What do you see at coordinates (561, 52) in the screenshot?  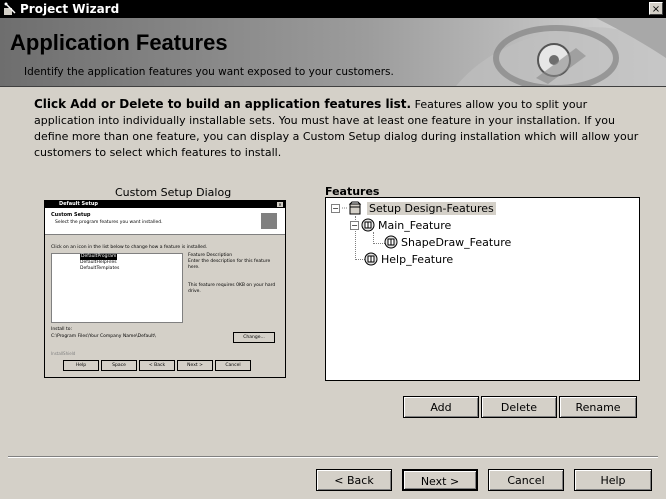 I see `banner-art-icon` at bounding box center [561, 52].